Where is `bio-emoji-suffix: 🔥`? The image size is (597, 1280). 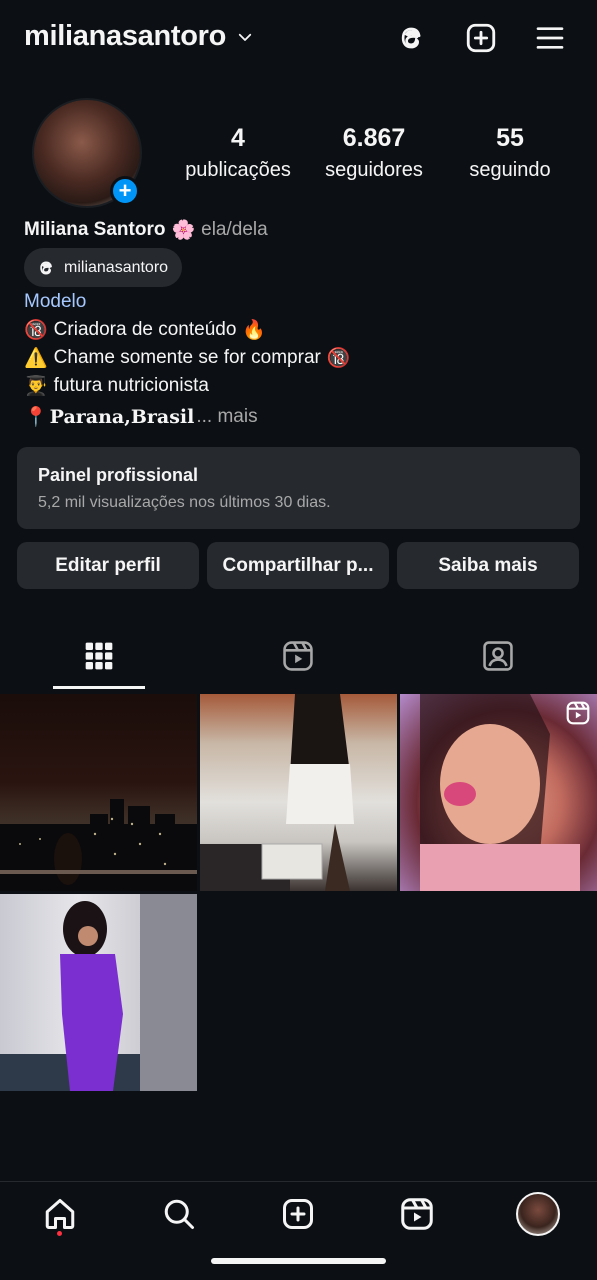 bio-emoji-suffix: 🔥 is located at coordinates (254, 330).